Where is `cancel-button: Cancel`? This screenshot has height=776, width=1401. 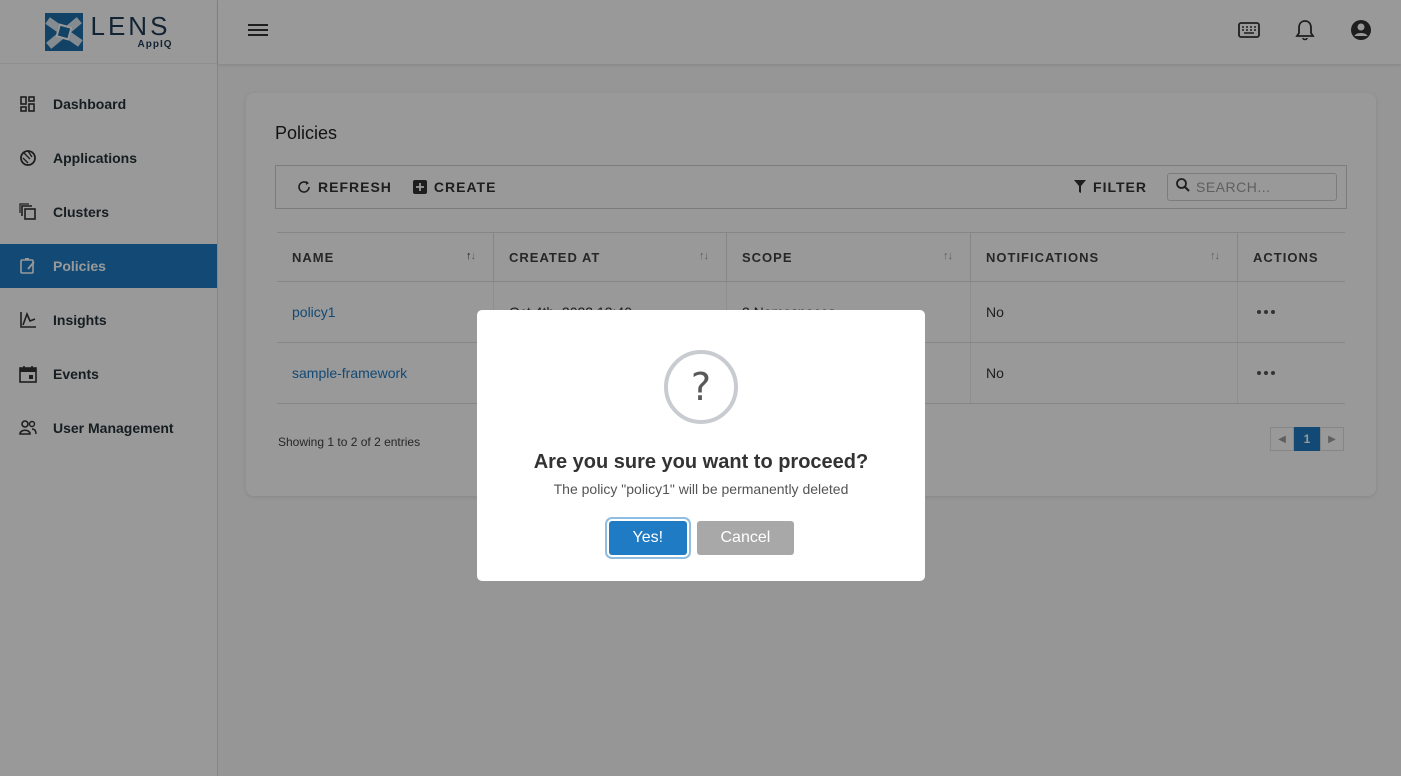
cancel-button: Cancel is located at coordinates (745, 538).